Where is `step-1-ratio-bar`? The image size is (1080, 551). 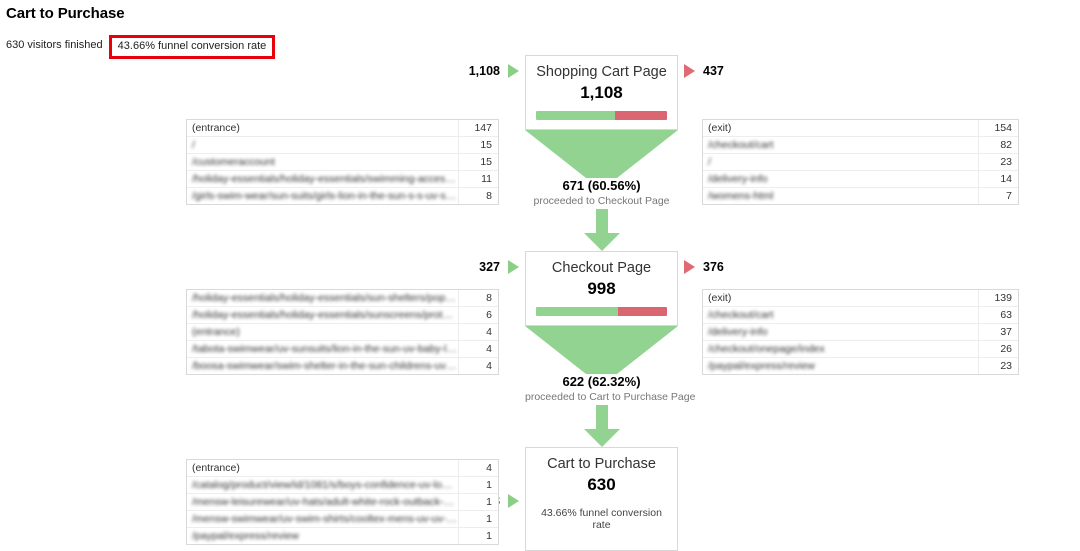
step-1-ratio-bar is located at coordinates (601, 115).